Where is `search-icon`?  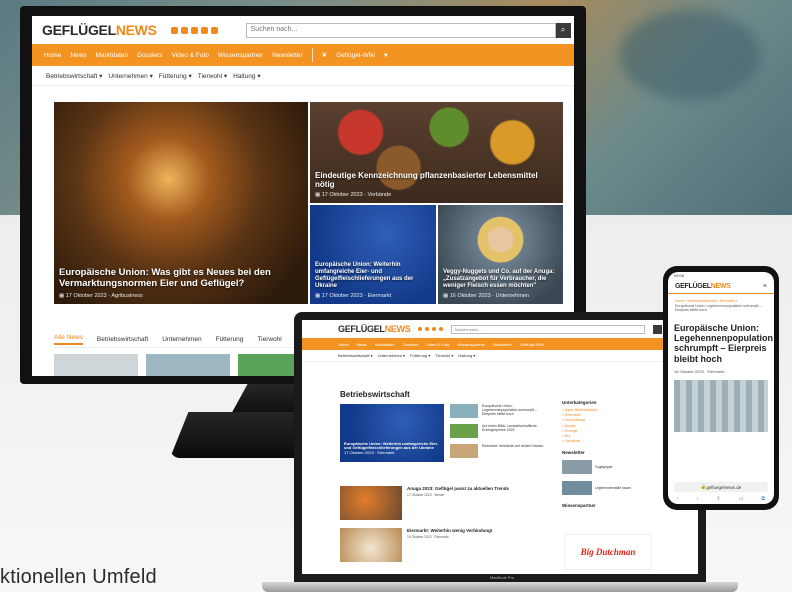 search-icon is located at coordinates (657, 329).